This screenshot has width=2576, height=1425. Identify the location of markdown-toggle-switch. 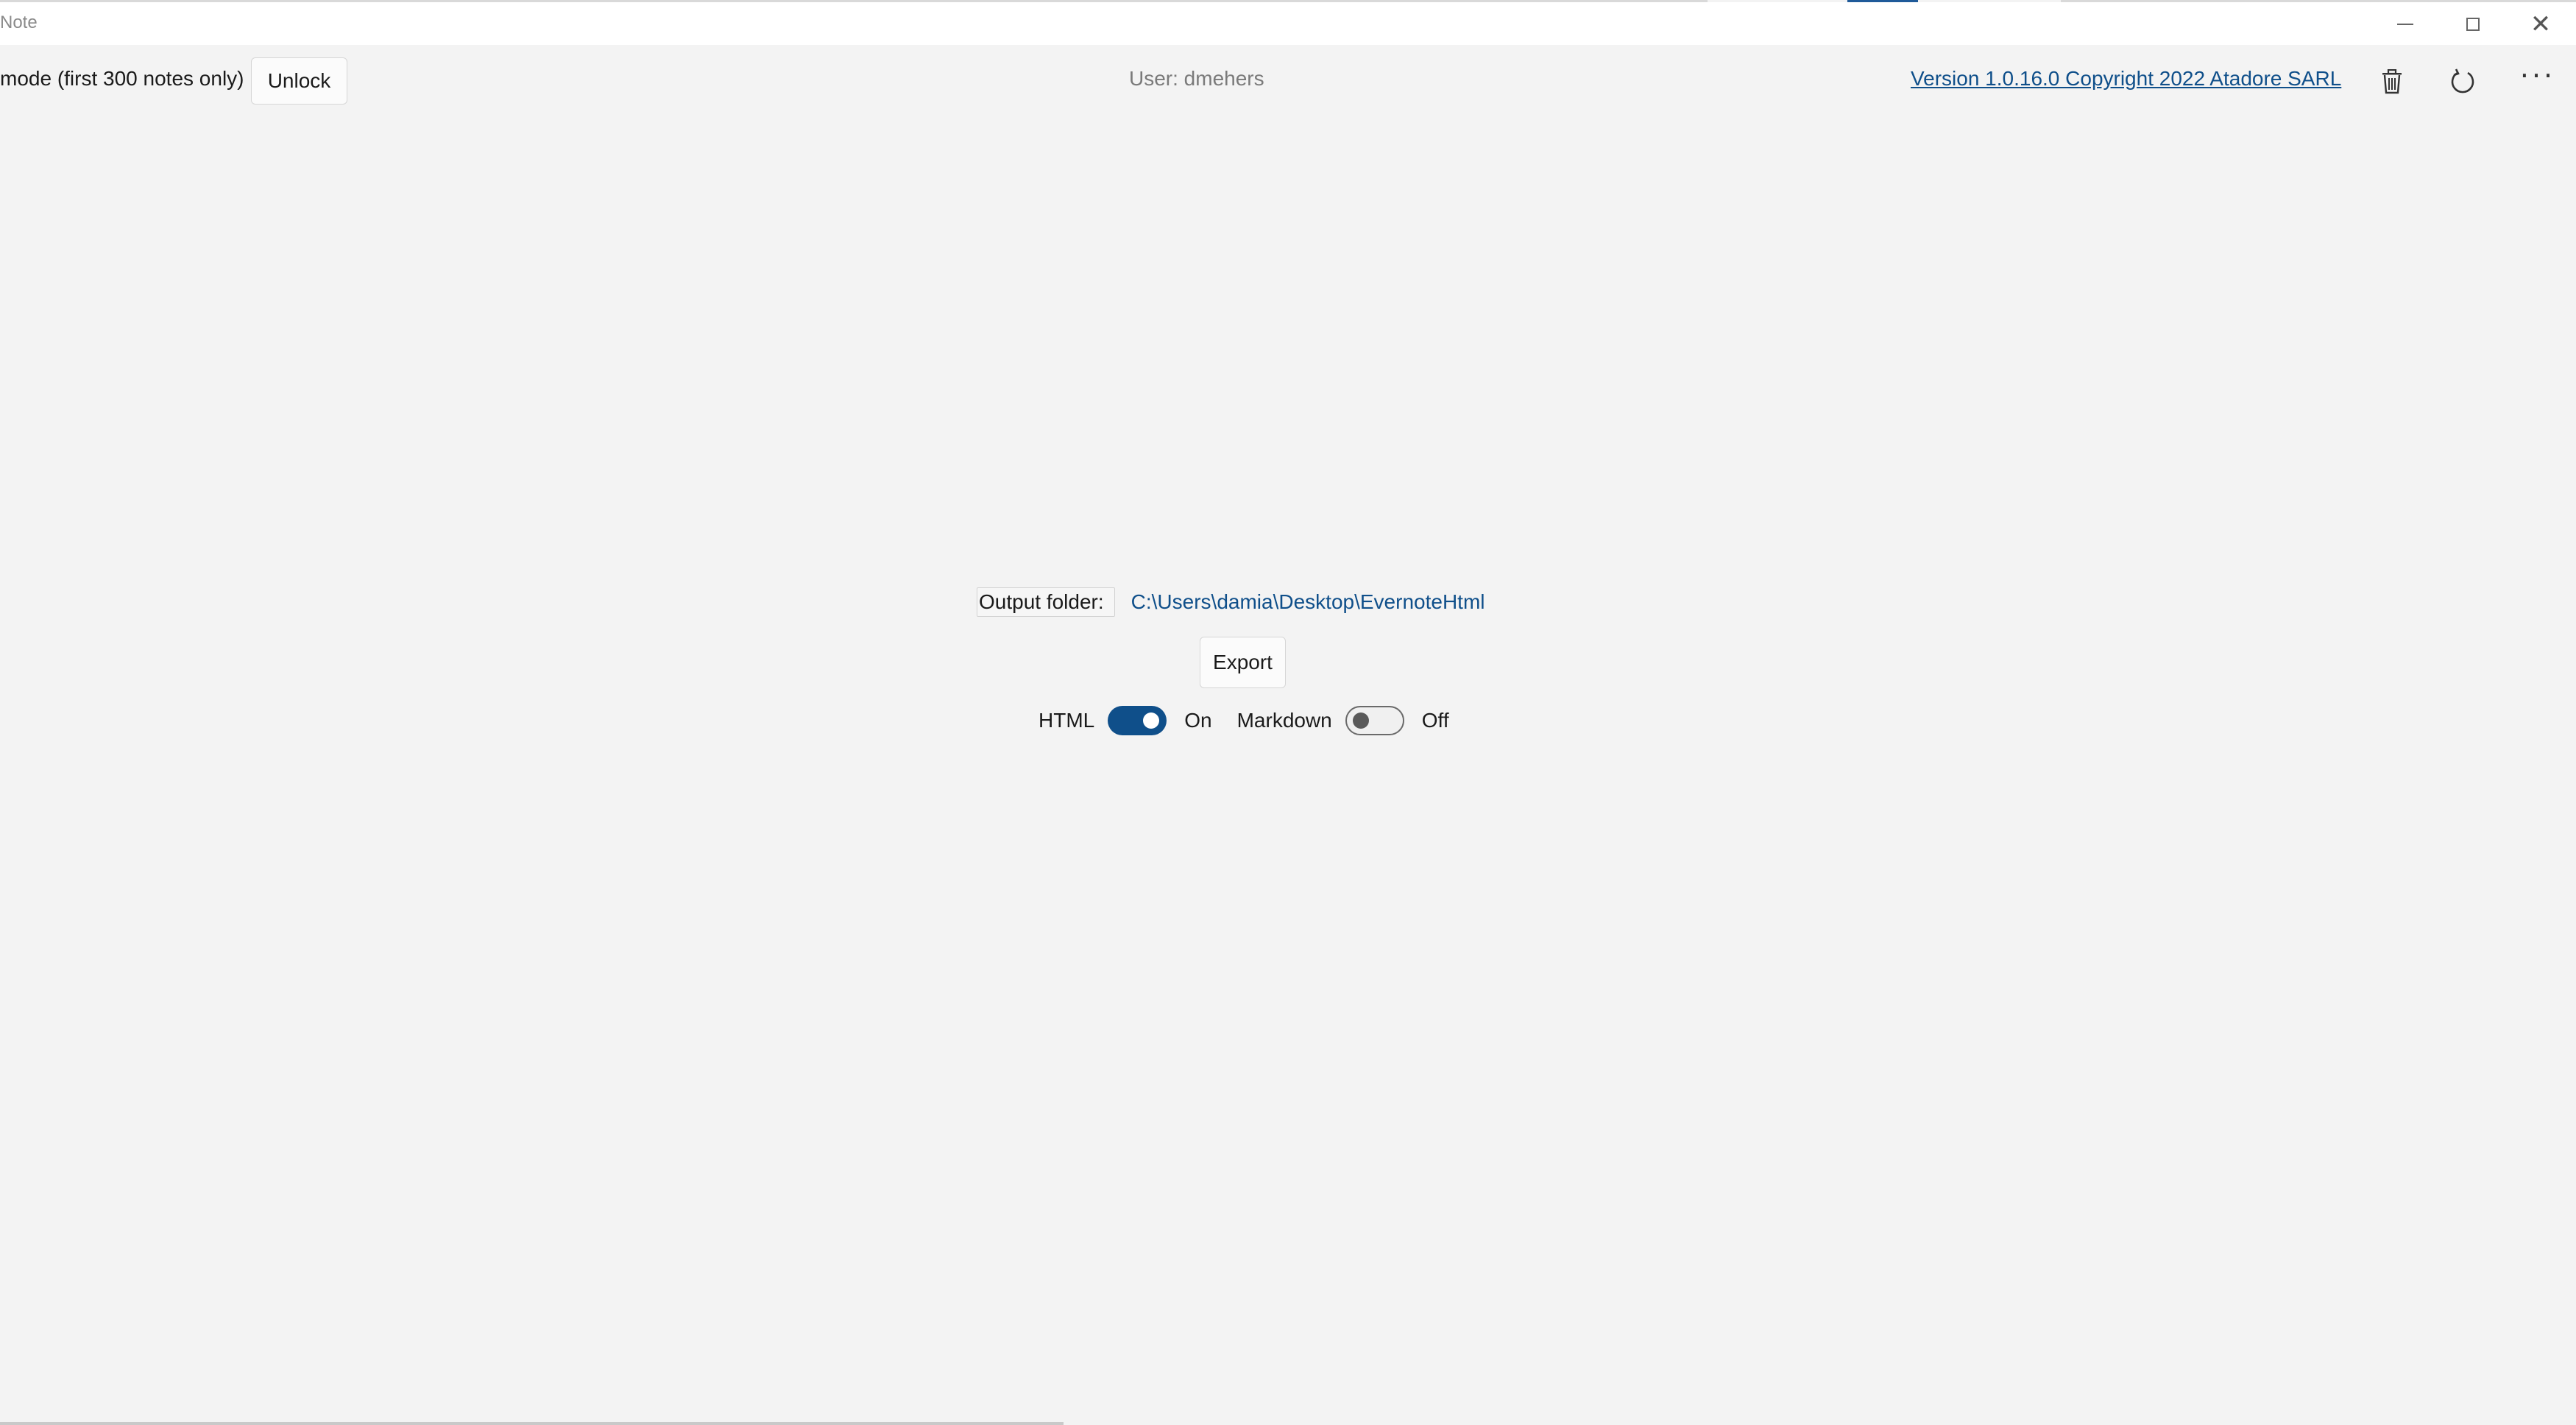
(1374, 720).